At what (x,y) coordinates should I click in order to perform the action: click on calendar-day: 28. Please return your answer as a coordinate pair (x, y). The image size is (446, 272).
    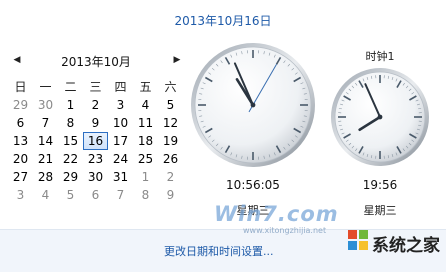
    Looking at the image, I should click on (45, 177).